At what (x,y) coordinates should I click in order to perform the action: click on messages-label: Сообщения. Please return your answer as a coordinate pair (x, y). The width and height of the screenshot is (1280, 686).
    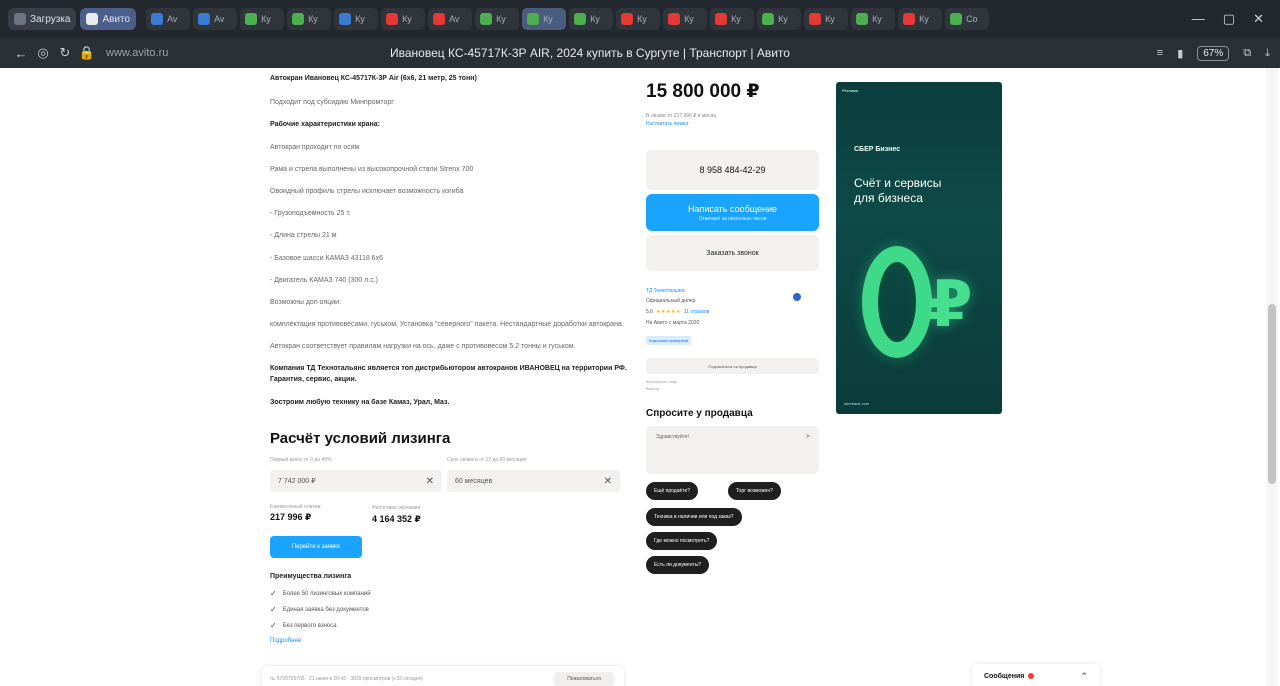
    Looking at the image, I should click on (1004, 676).